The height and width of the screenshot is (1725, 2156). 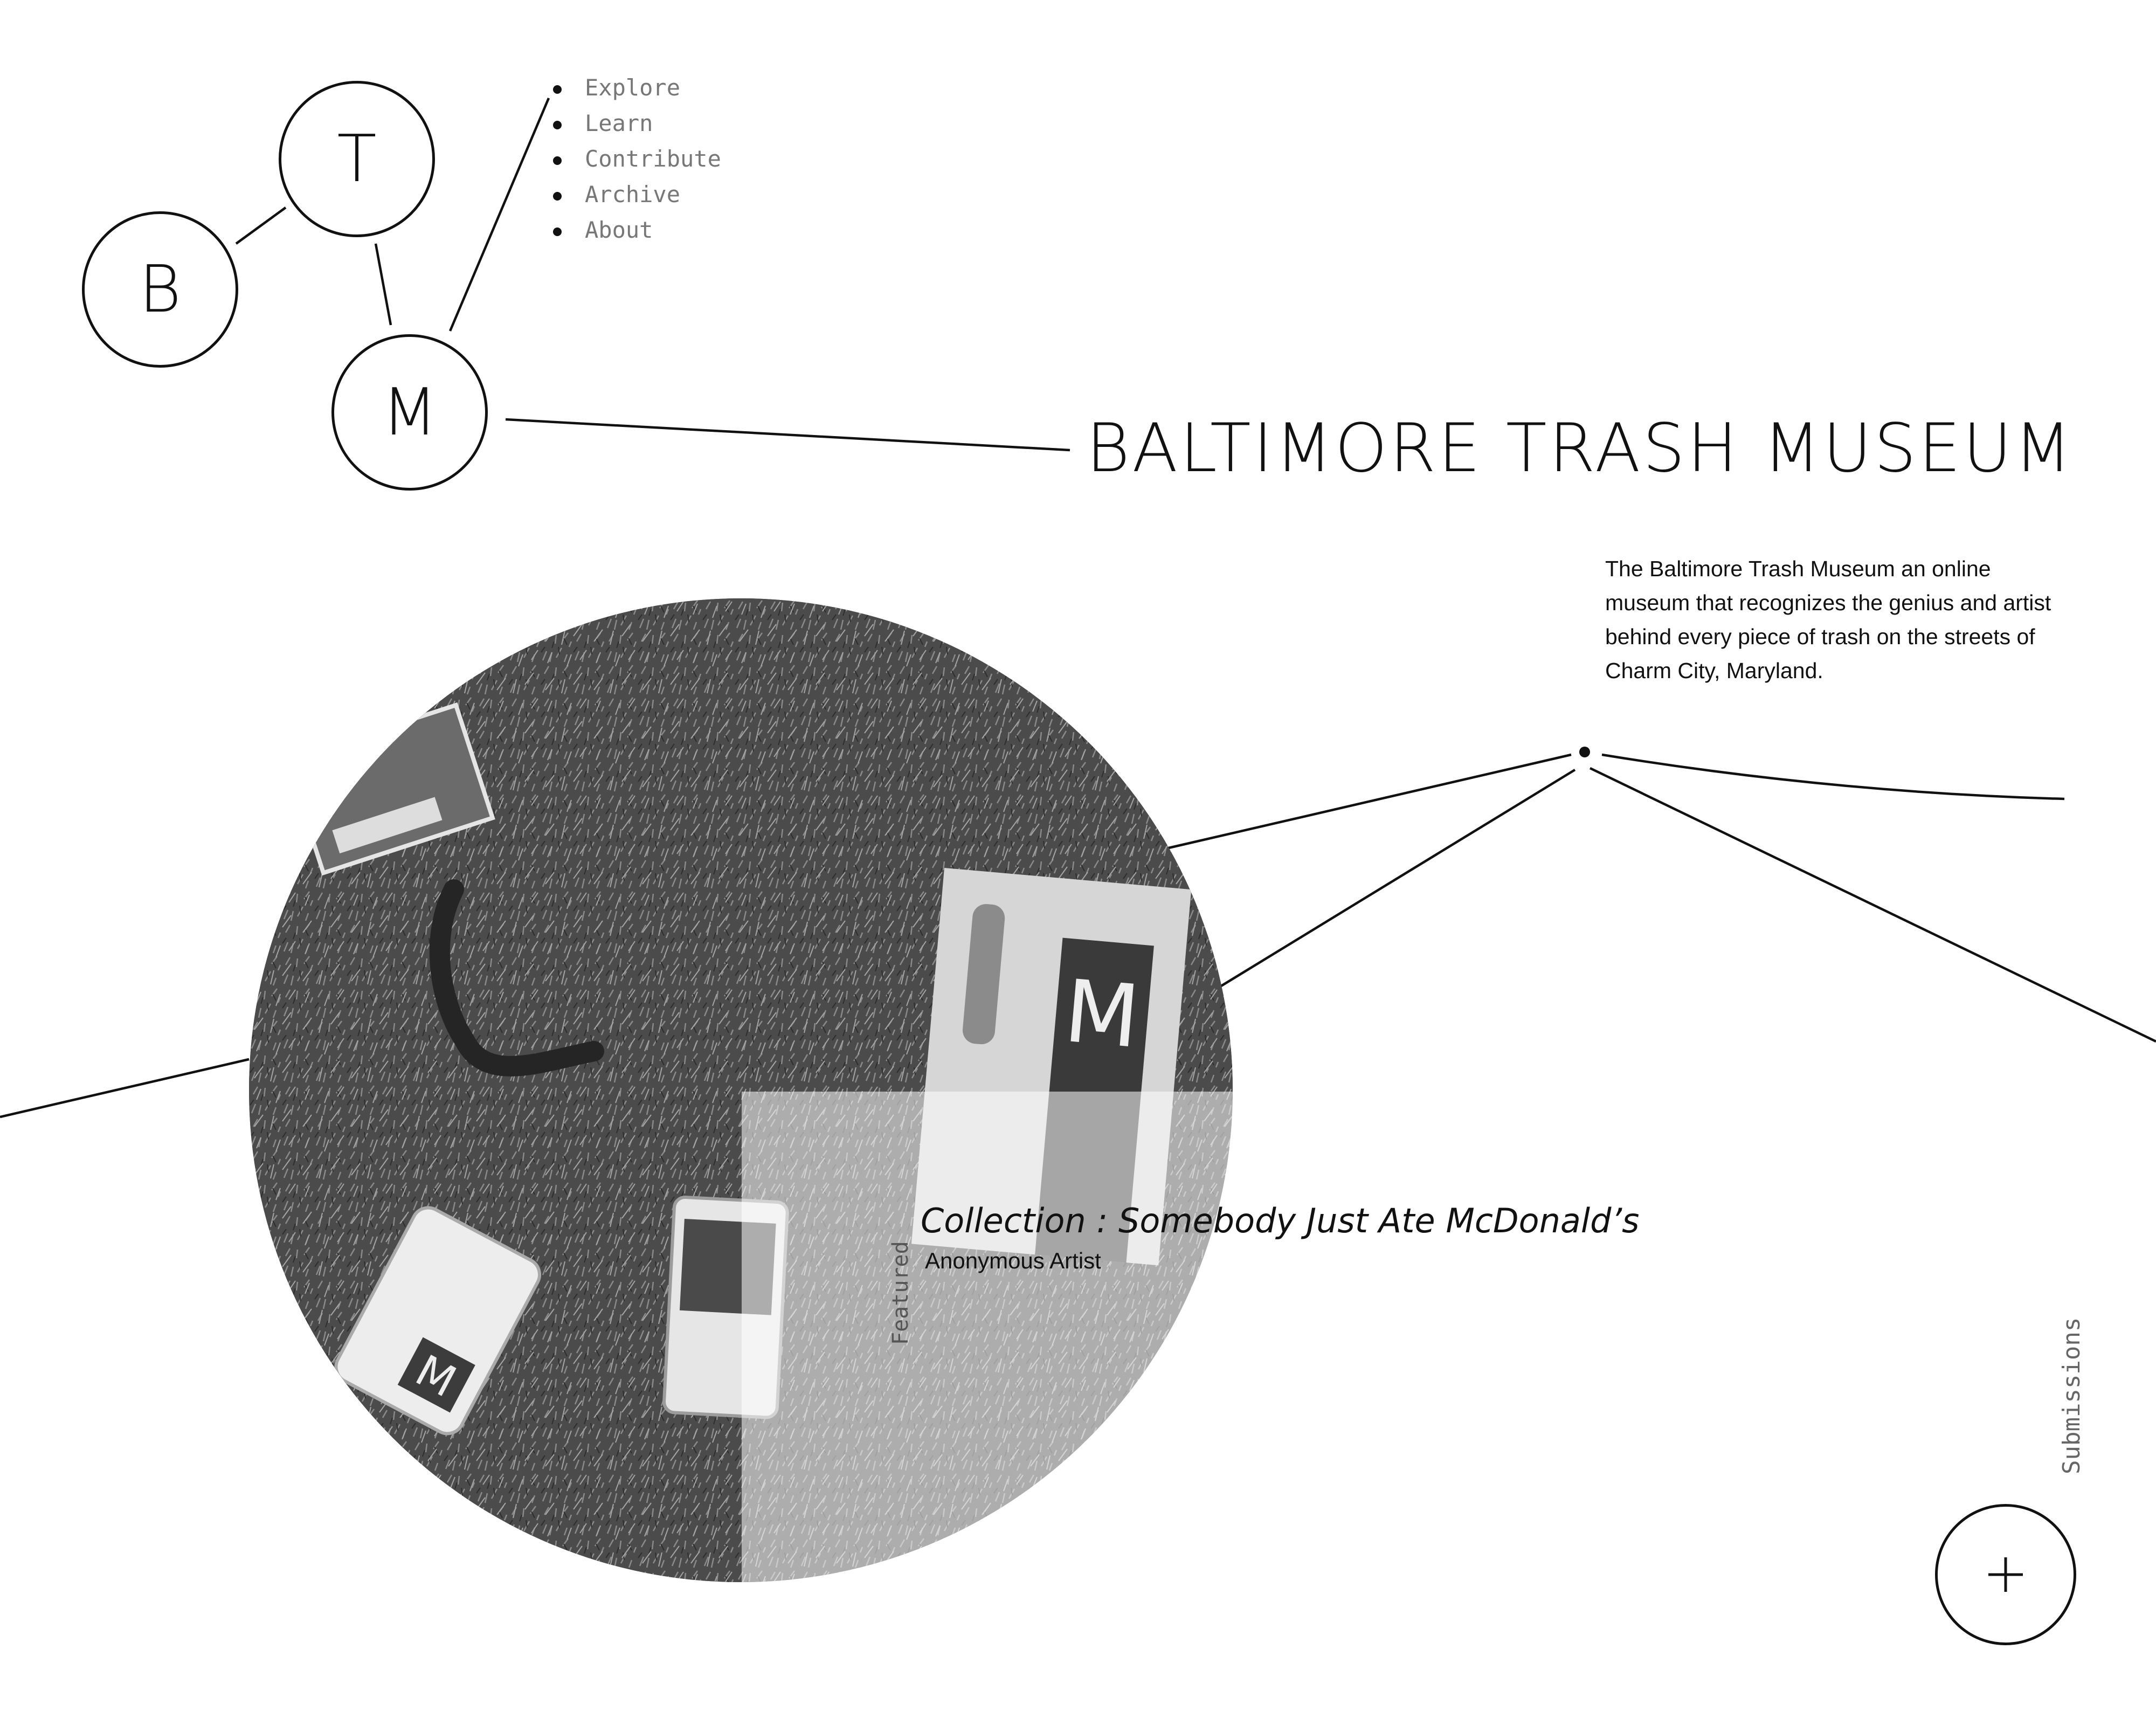 I want to click on main-nav: Explore Learn Contribute Archive About, so click(x=632, y=159).